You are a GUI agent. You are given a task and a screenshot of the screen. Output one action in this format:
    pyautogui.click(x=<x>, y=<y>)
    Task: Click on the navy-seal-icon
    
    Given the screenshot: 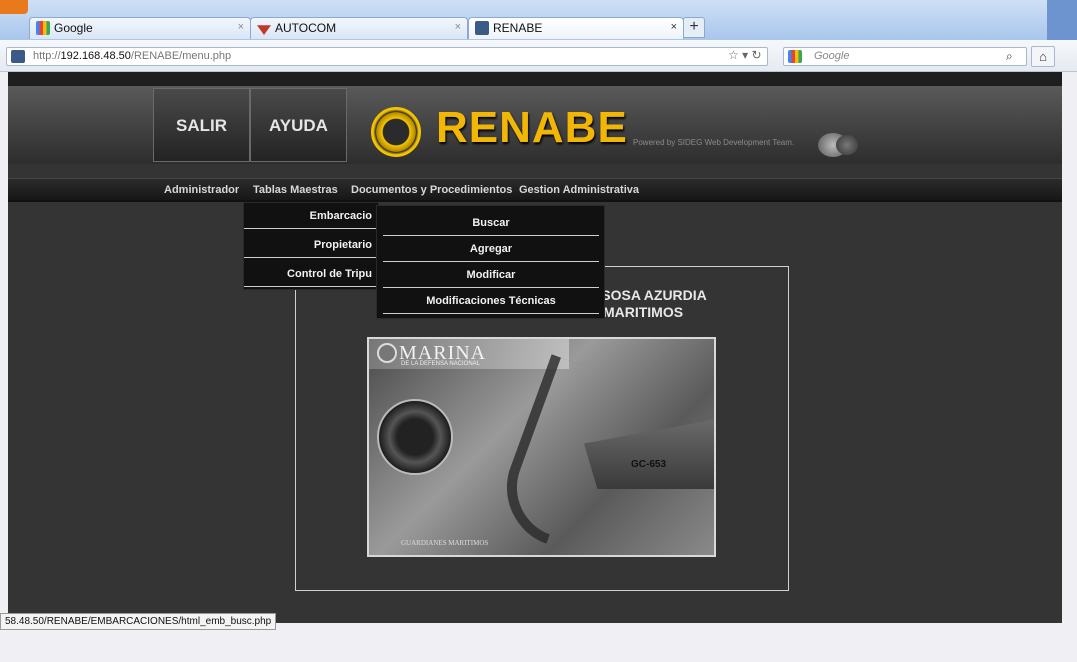 What is the action you would take?
    pyautogui.click(x=415, y=437)
    